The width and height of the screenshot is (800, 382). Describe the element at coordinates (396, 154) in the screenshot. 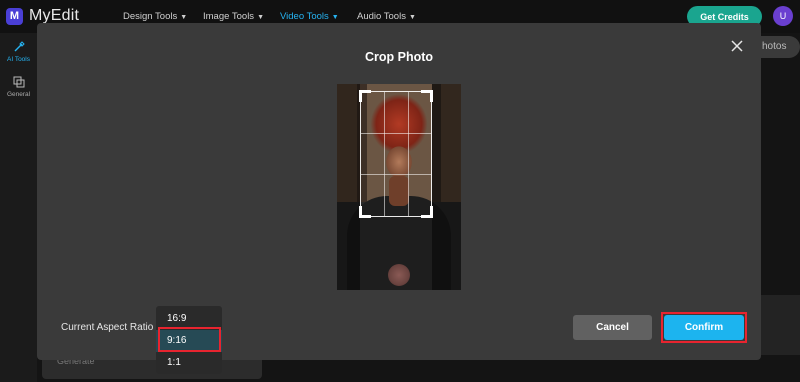

I see `crop-selection-box` at that location.